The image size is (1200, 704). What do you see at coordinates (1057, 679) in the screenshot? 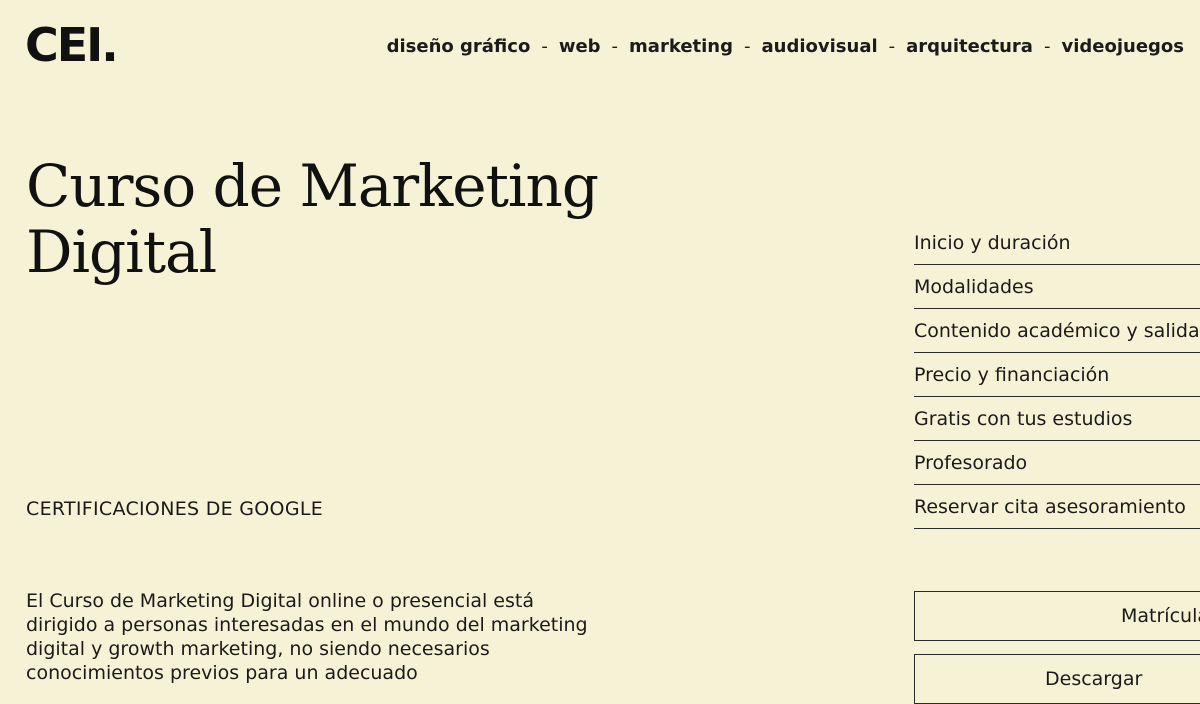
I see `download-button: Descargar` at bounding box center [1057, 679].